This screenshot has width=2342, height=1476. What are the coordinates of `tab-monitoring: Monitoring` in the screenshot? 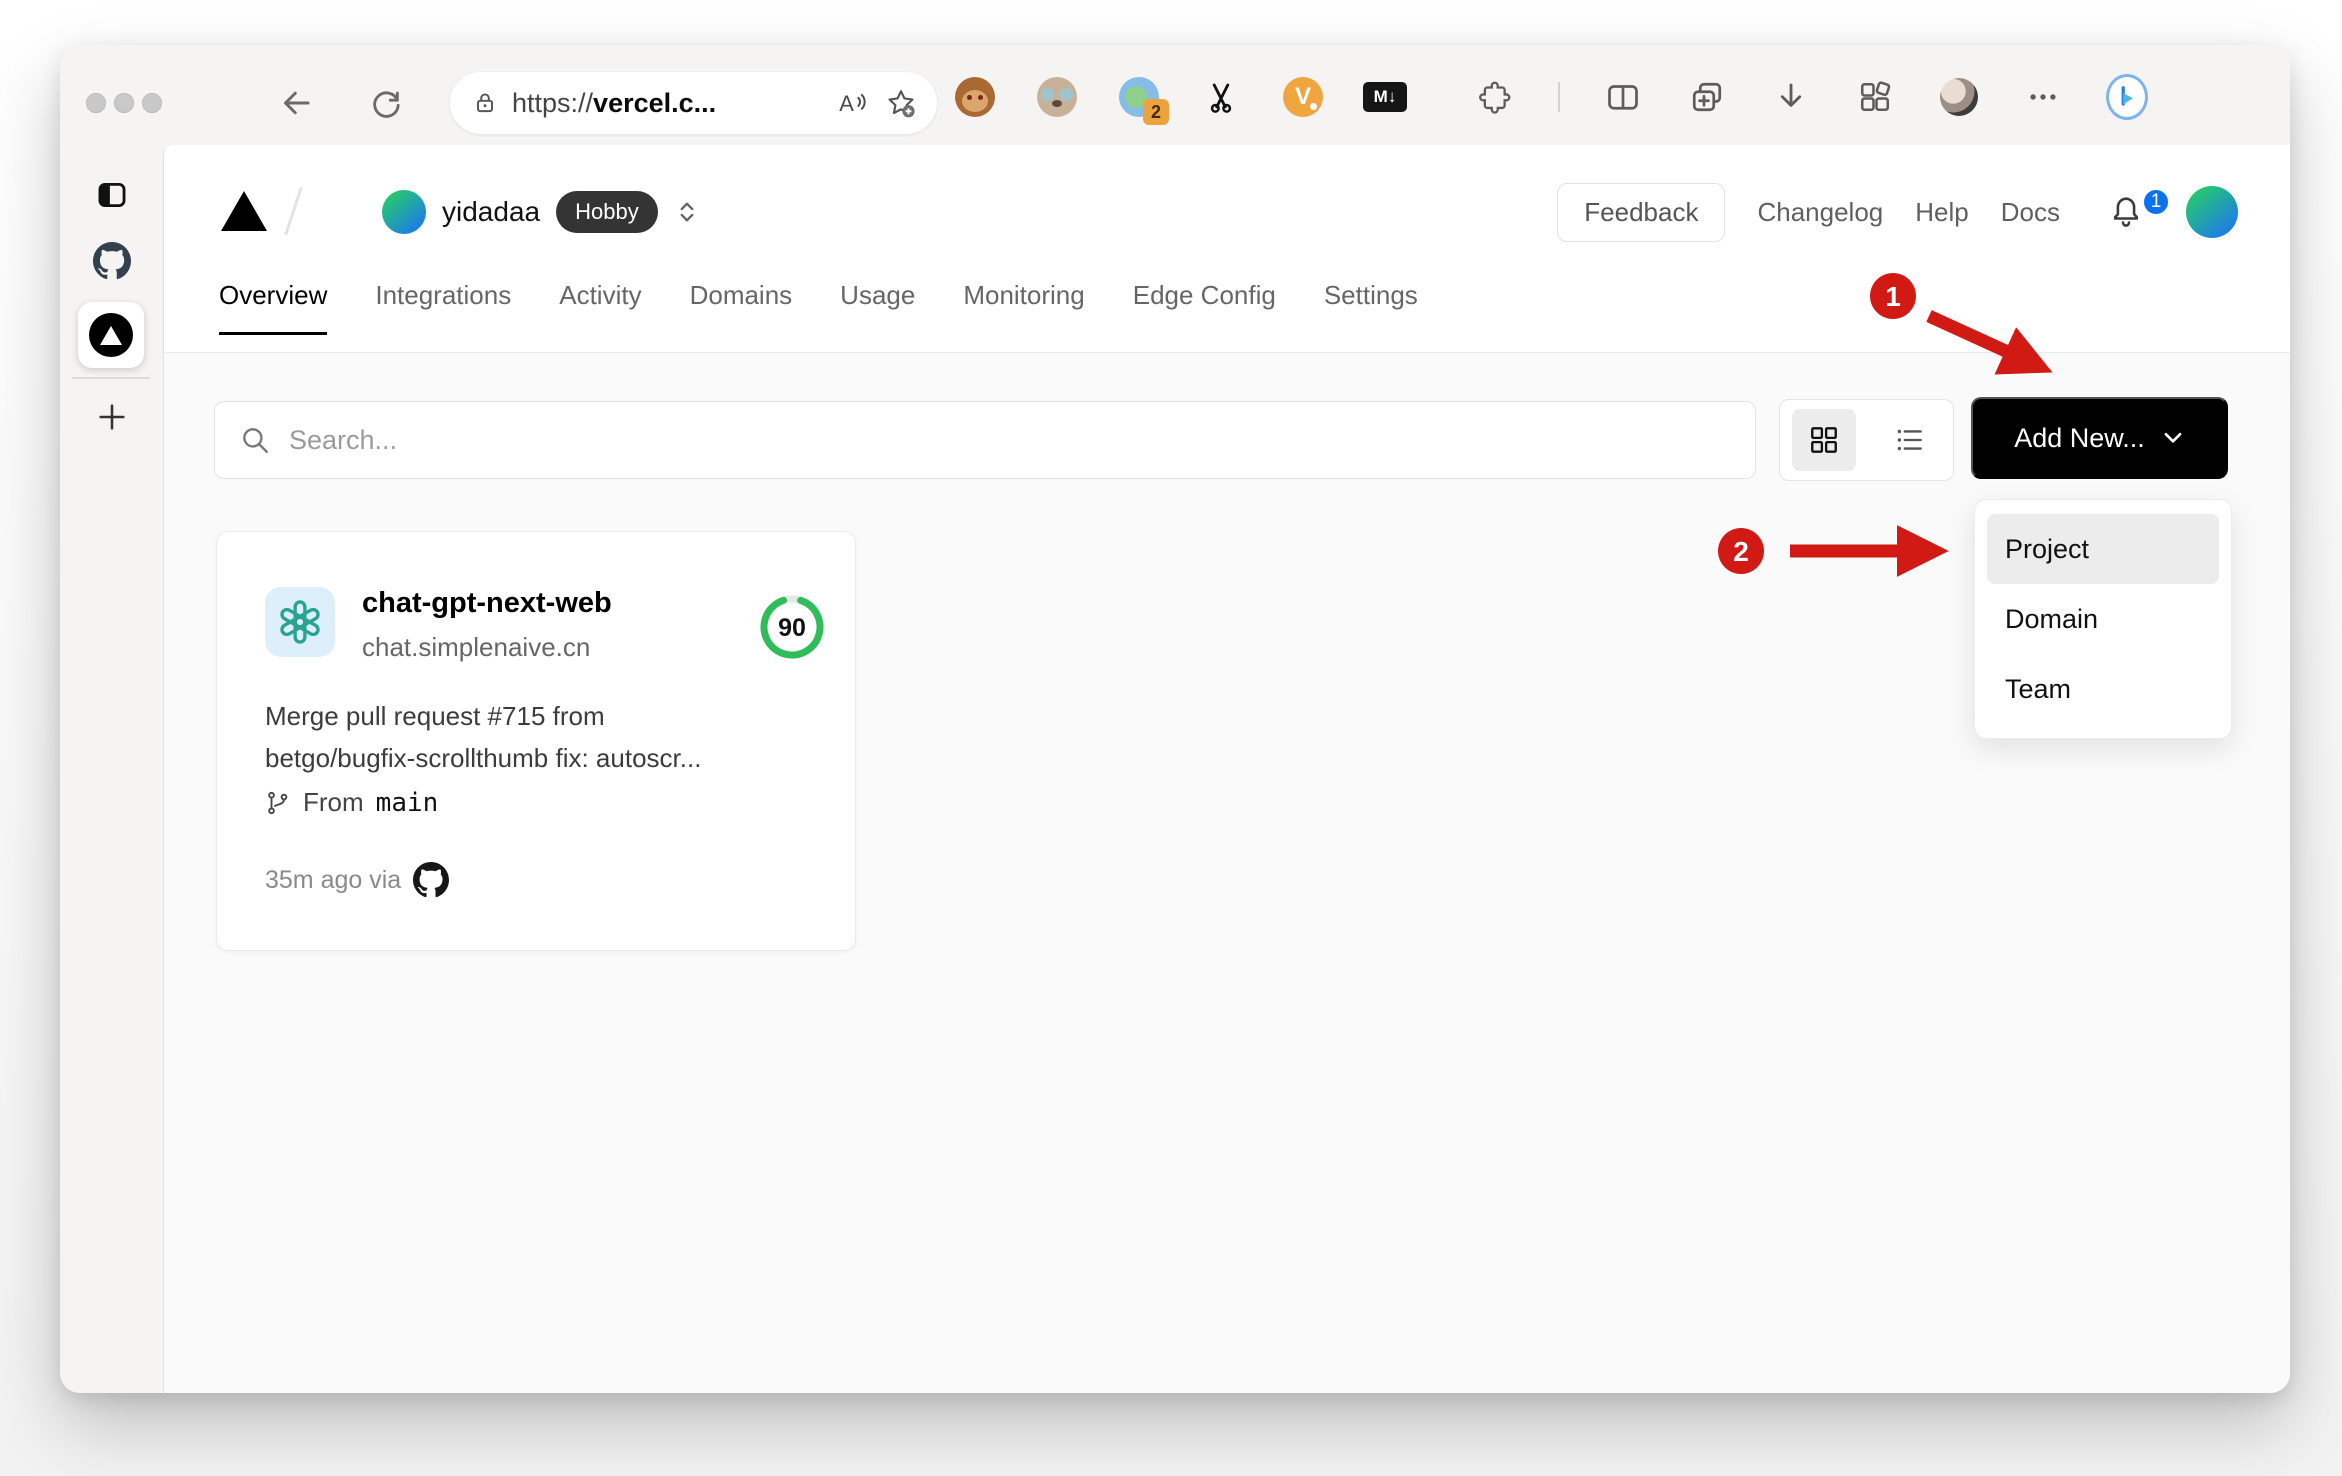 It's located at (1023, 306).